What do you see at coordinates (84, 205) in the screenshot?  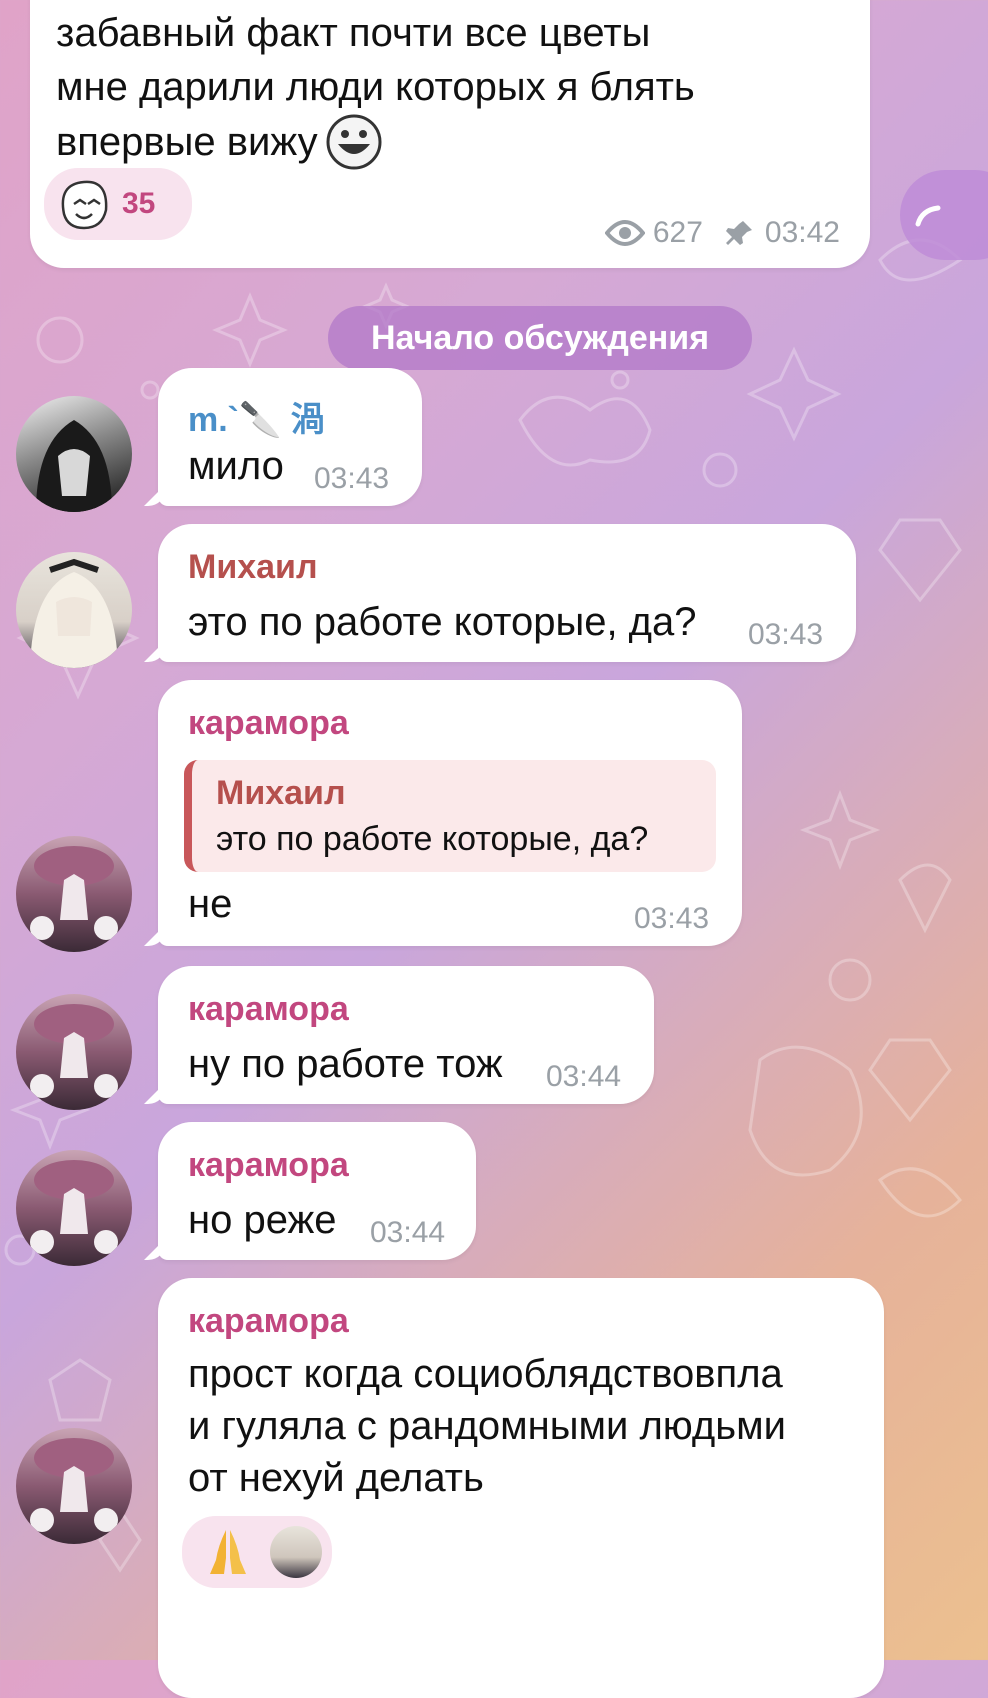 I see `troll-face-reaction-icon` at bounding box center [84, 205].